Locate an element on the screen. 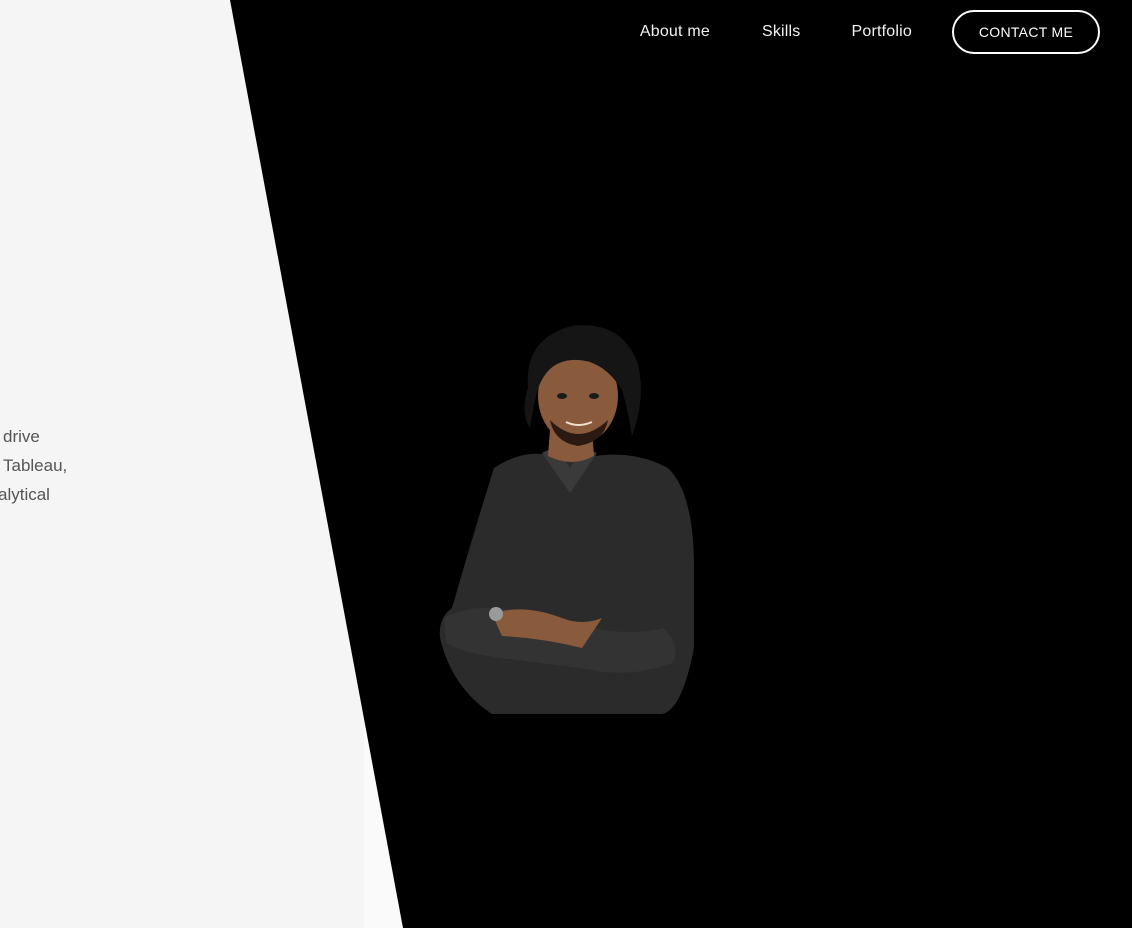 Image resolution: width=1132 pixels, height=928 pixels. profile-portrait-image is located at coordinates (565, 516).